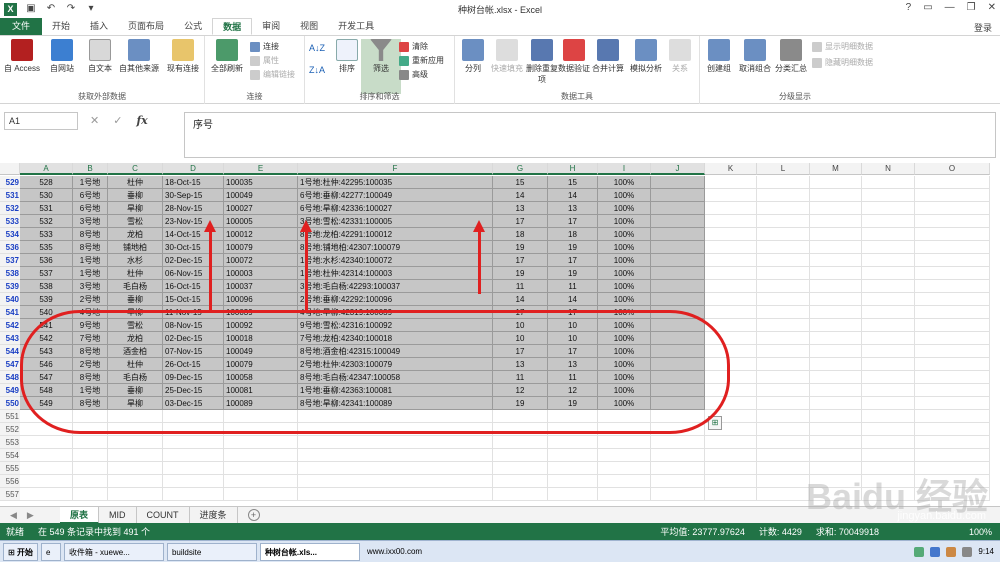 The image size is (1000, 562). What do you see at coordinates (261, 234) in the screenshot?
I see `table-cell: 100012` at bounding box center [261, 234].